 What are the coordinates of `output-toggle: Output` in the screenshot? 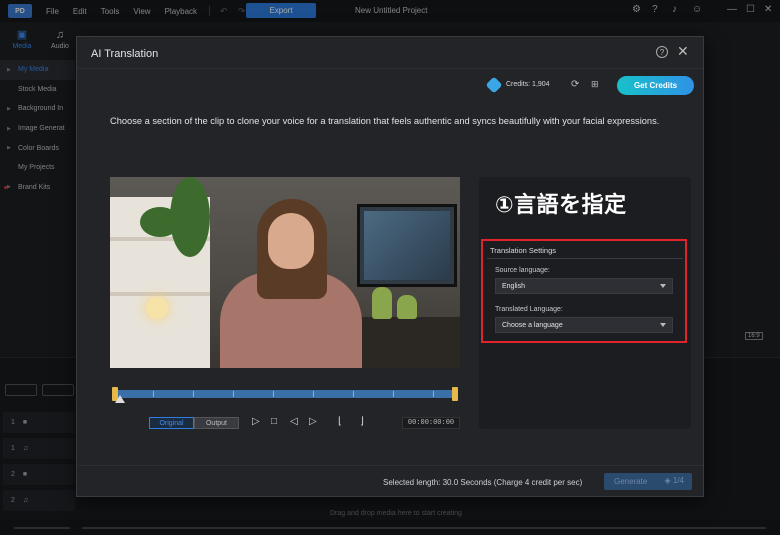 It's located at (216, 423).